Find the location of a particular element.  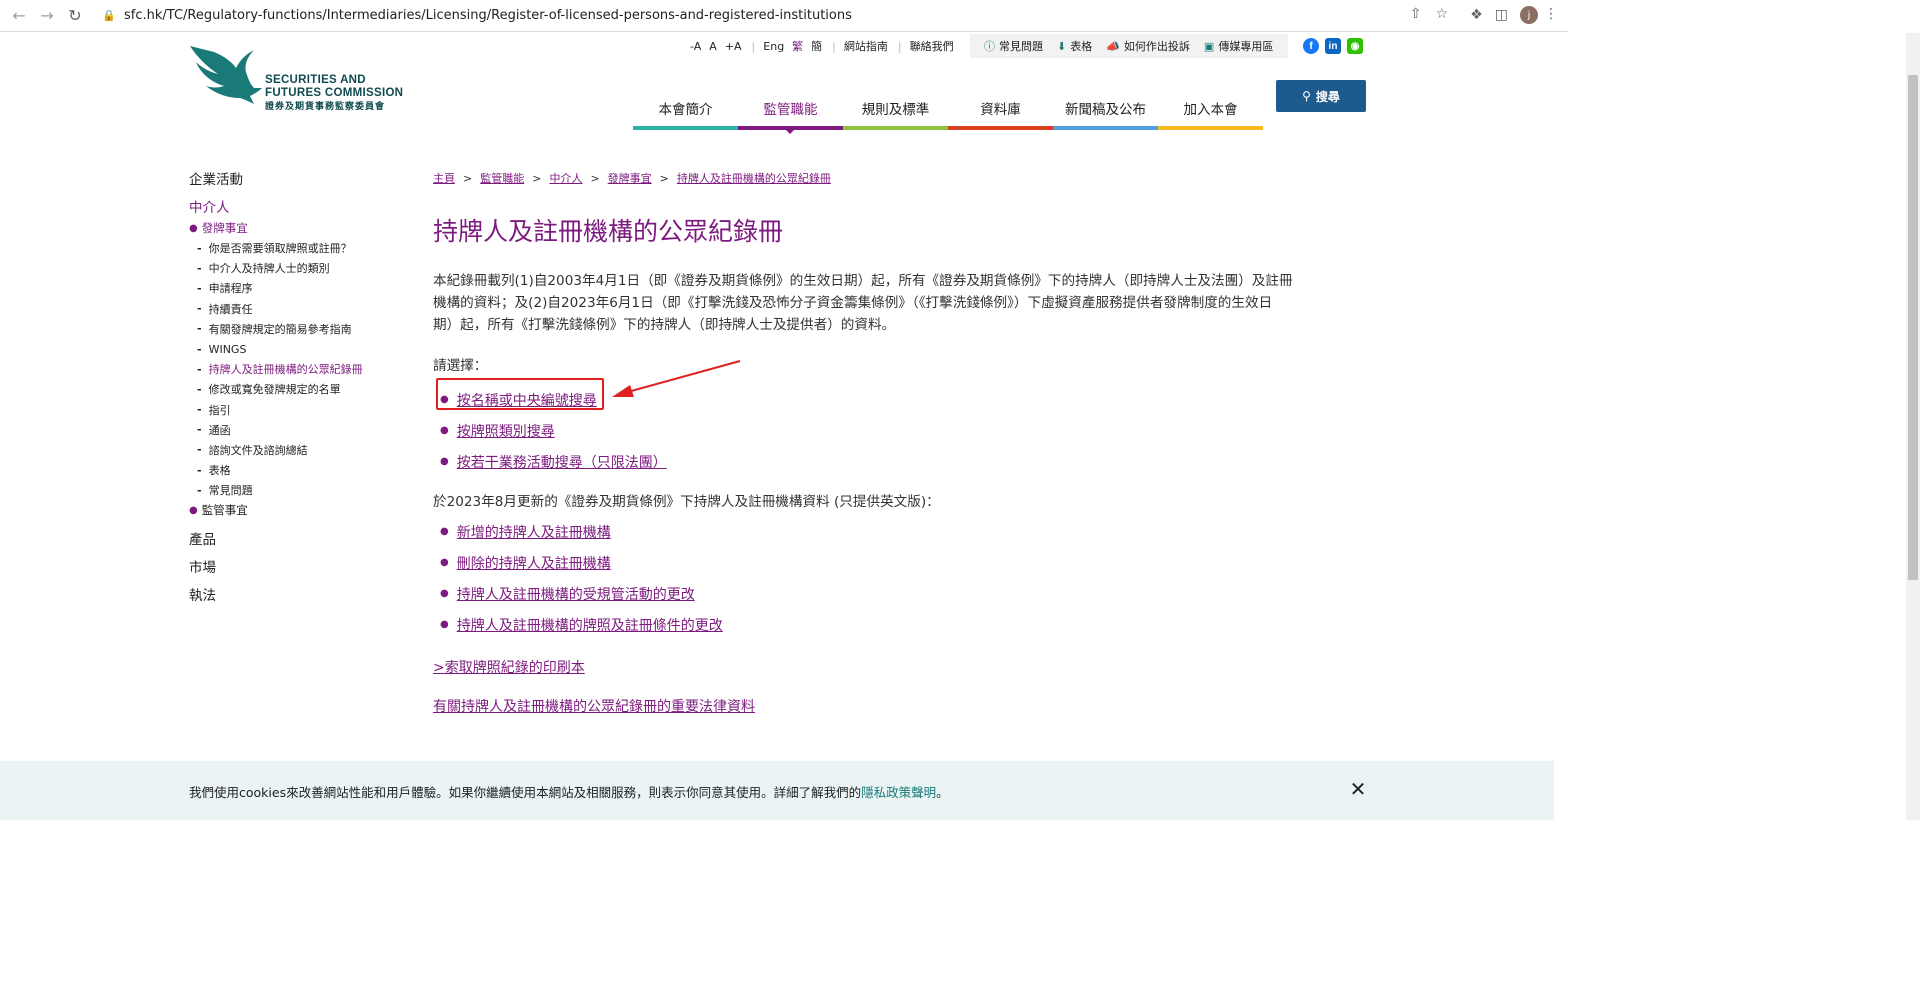

browser-menu-icon: ⋮ is located at coordinates (1551, 14).